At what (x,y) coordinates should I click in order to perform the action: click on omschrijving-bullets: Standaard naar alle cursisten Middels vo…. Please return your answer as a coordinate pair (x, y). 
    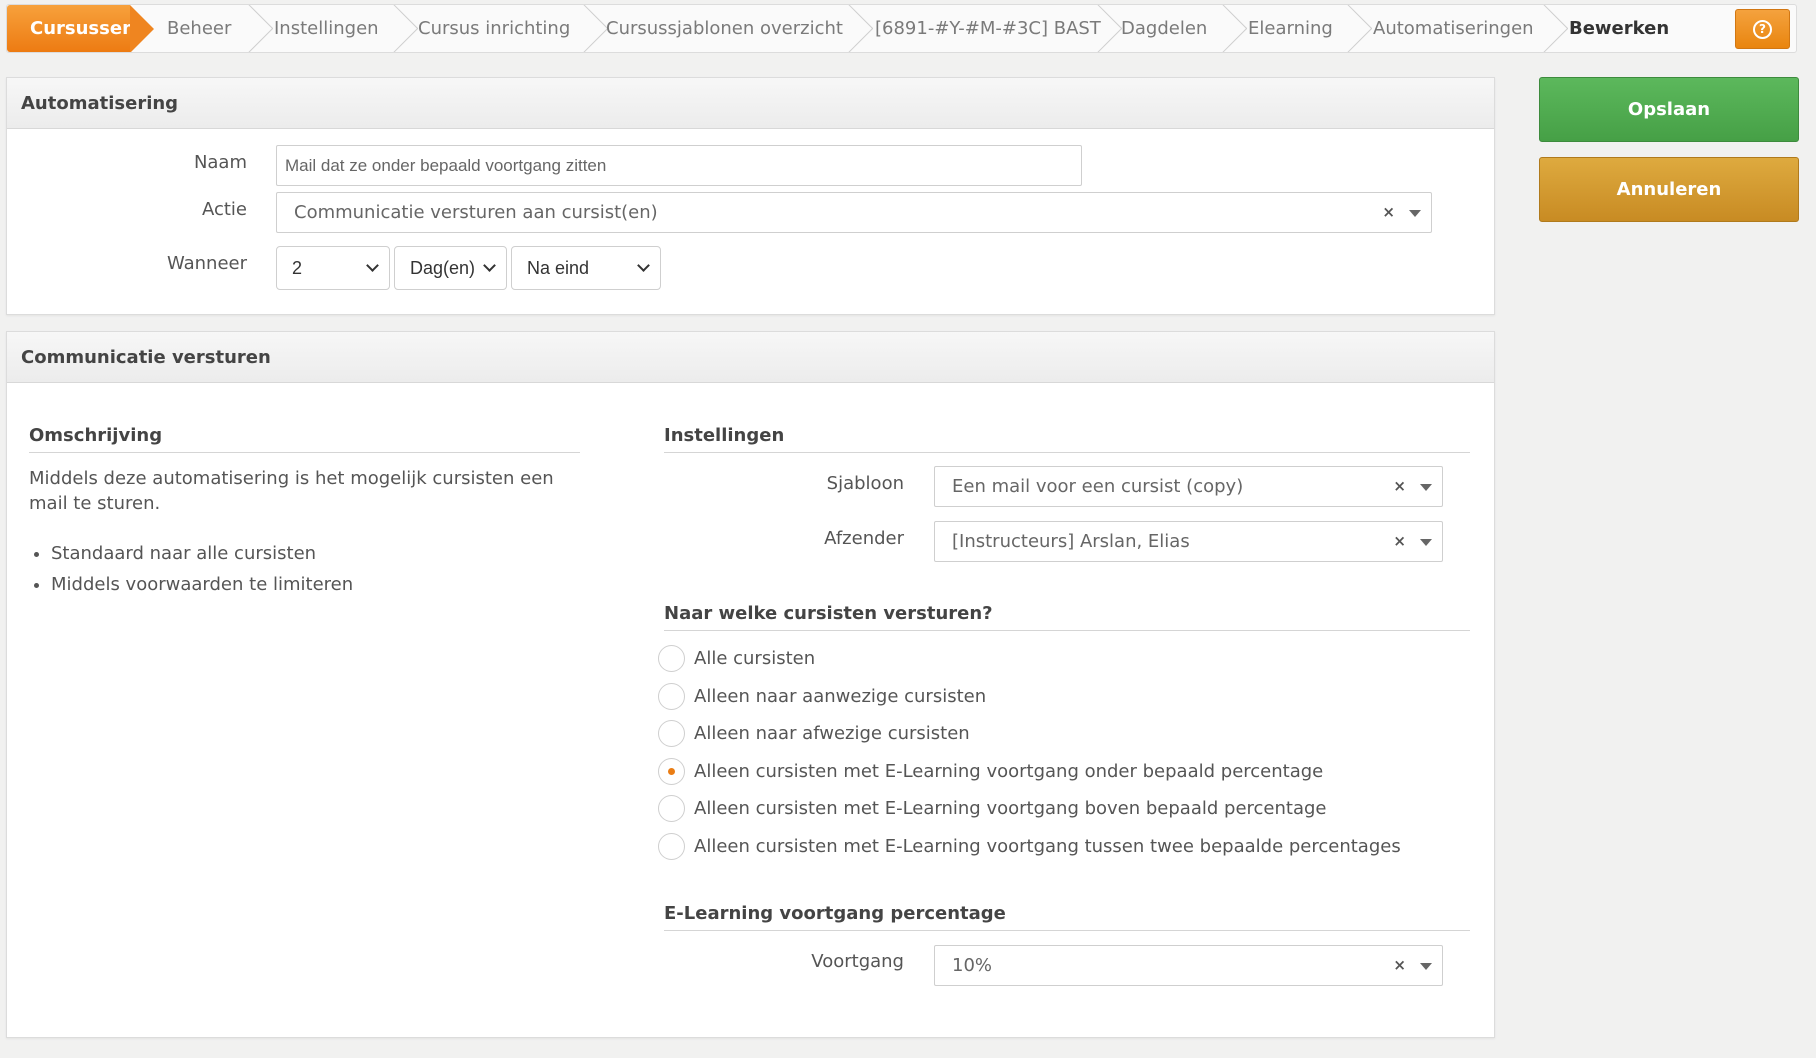
    Looking at the image, I should click on (191, 569).